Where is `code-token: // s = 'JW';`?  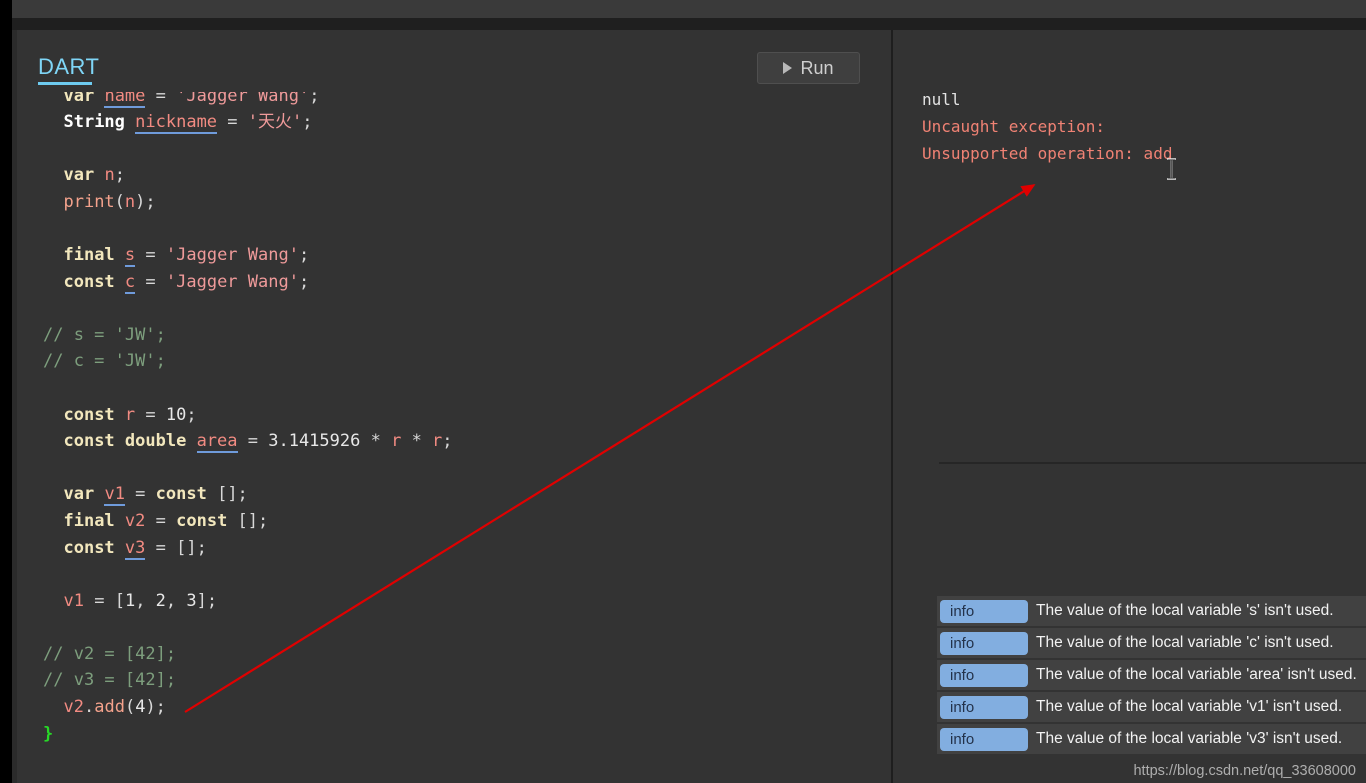
code-token: // s = 'JW'; is located at coordinates (104, 334).